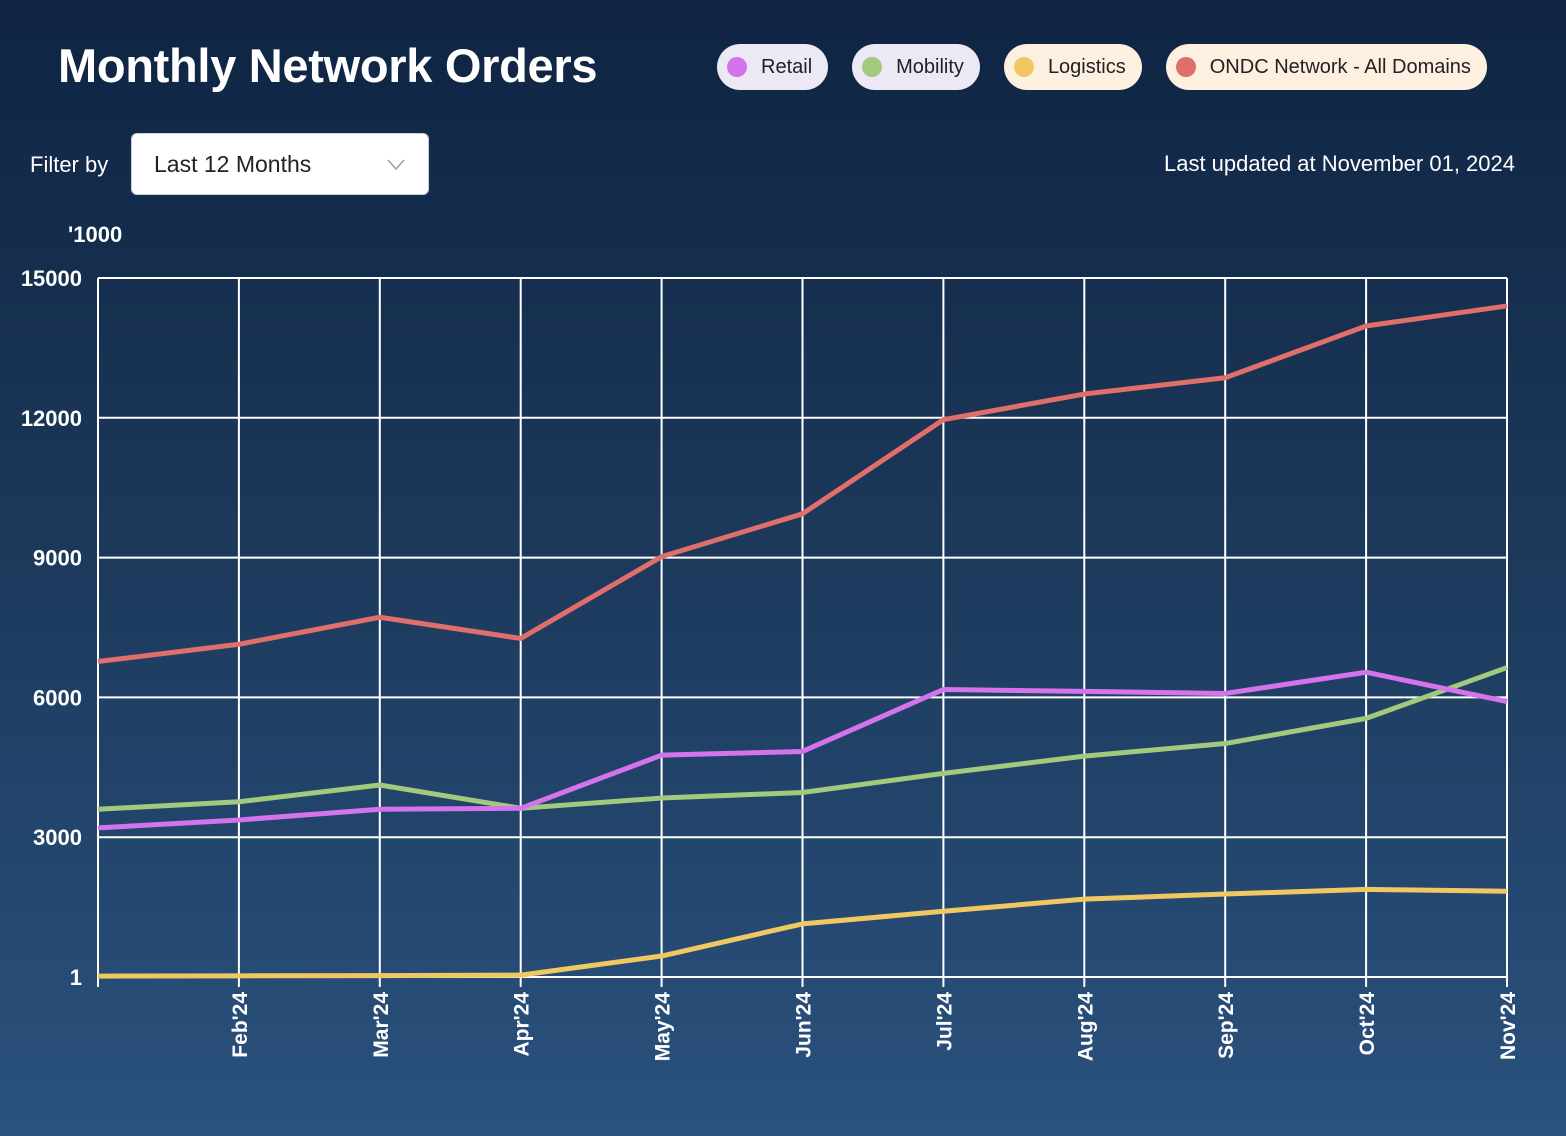  Describe the element at coordinates (1085, 1026) in the screenshot. I see `x-tick-label: Aug'24` at that location.